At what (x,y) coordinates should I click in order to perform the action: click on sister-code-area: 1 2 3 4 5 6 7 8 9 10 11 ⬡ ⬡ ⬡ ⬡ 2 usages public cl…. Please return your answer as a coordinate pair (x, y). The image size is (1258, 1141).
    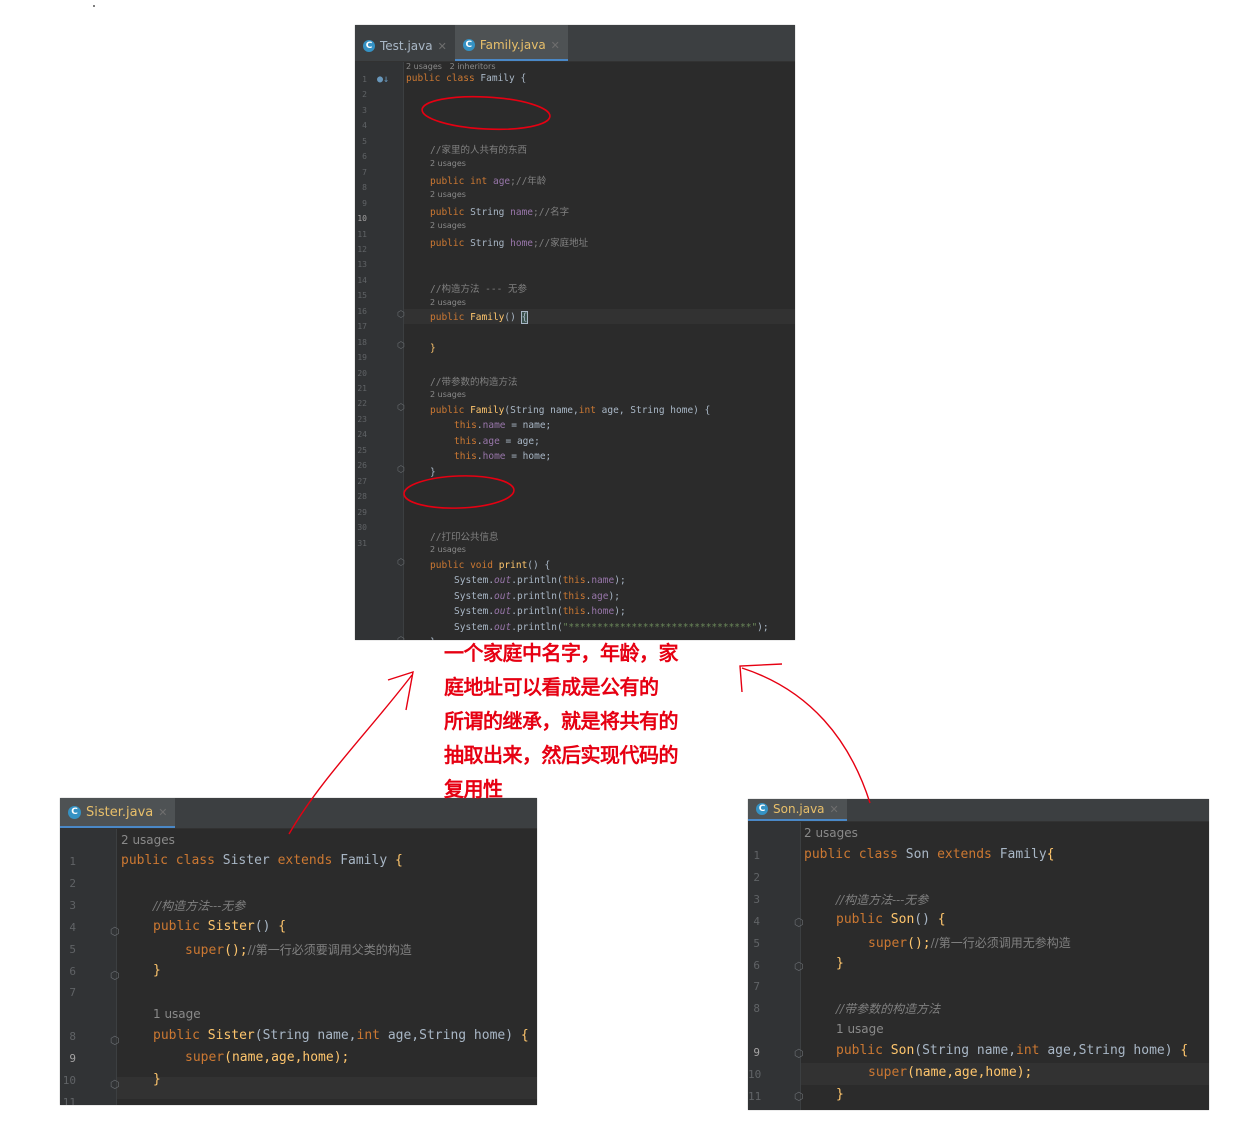
    Looking at the image, I should click on (298, 967).